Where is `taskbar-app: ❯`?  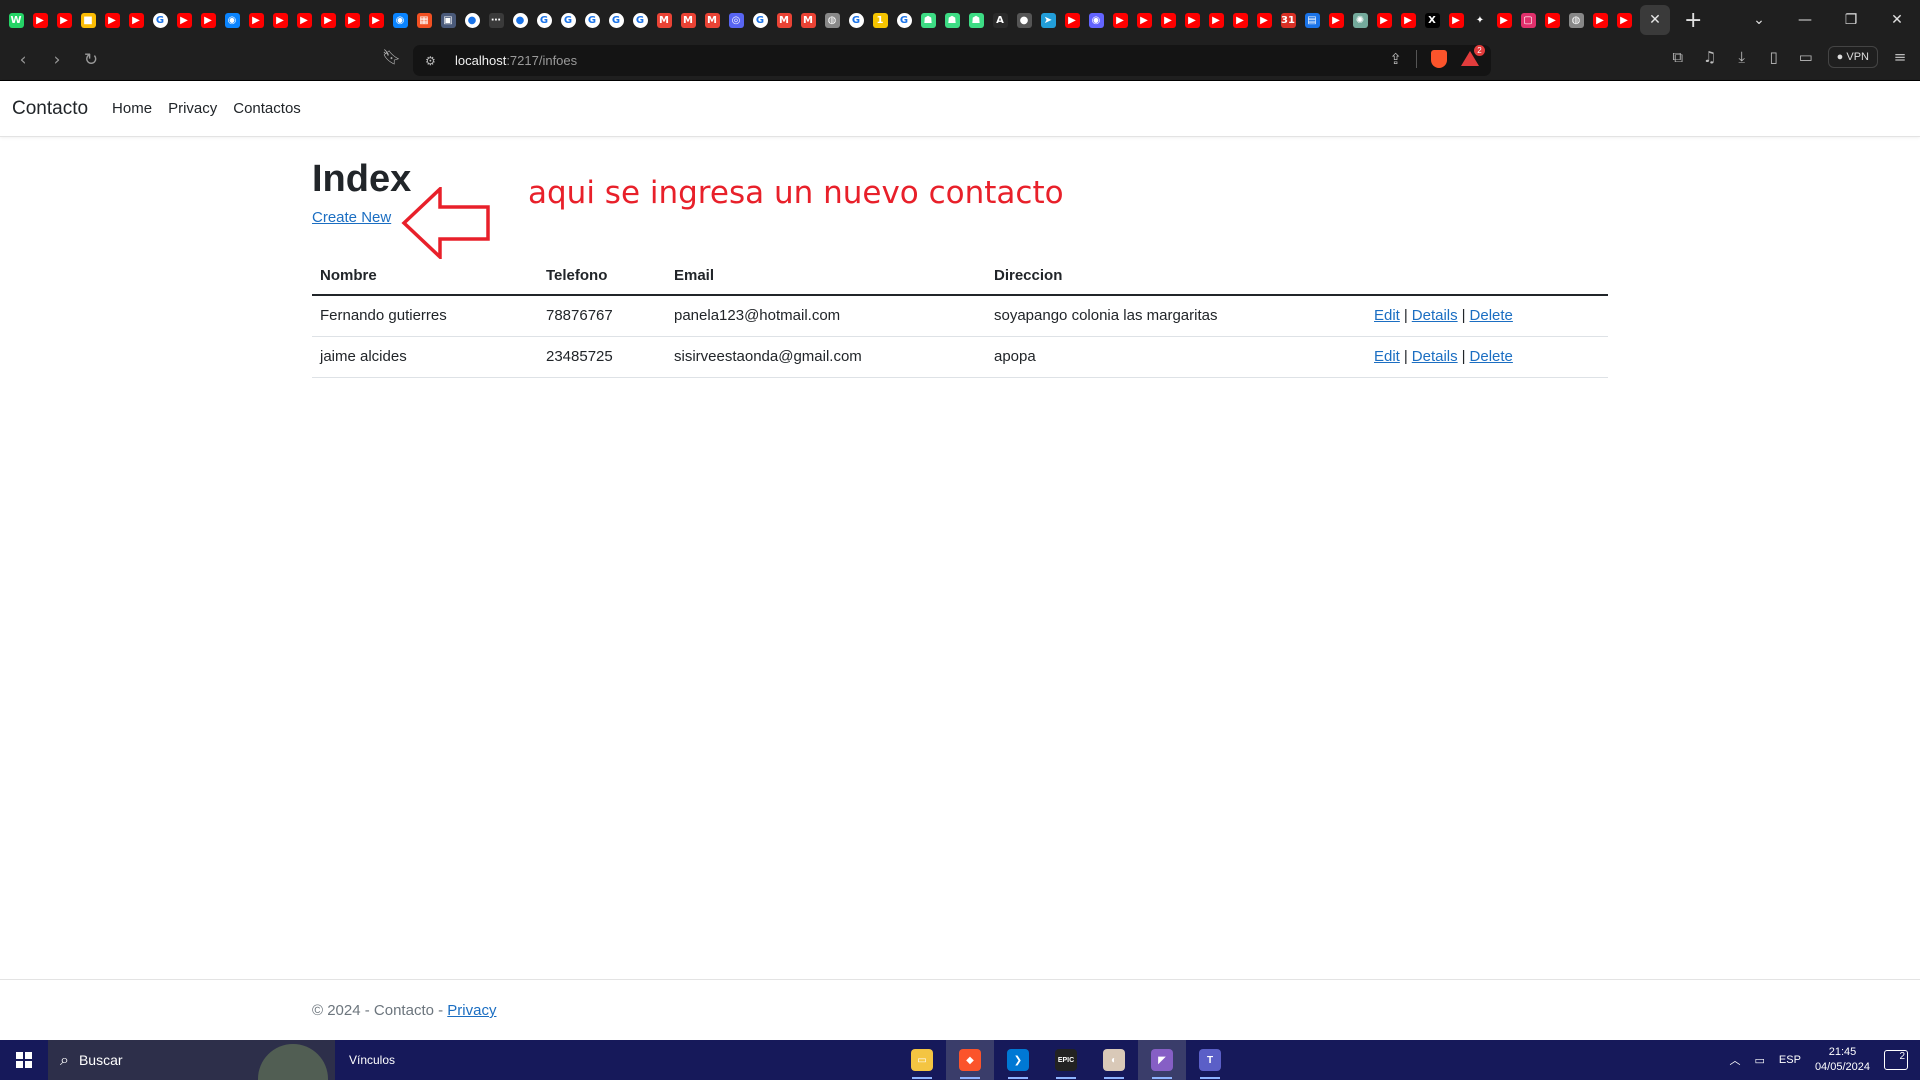 taskbar-app: ❯ is located at coordinates (1018, 1060).